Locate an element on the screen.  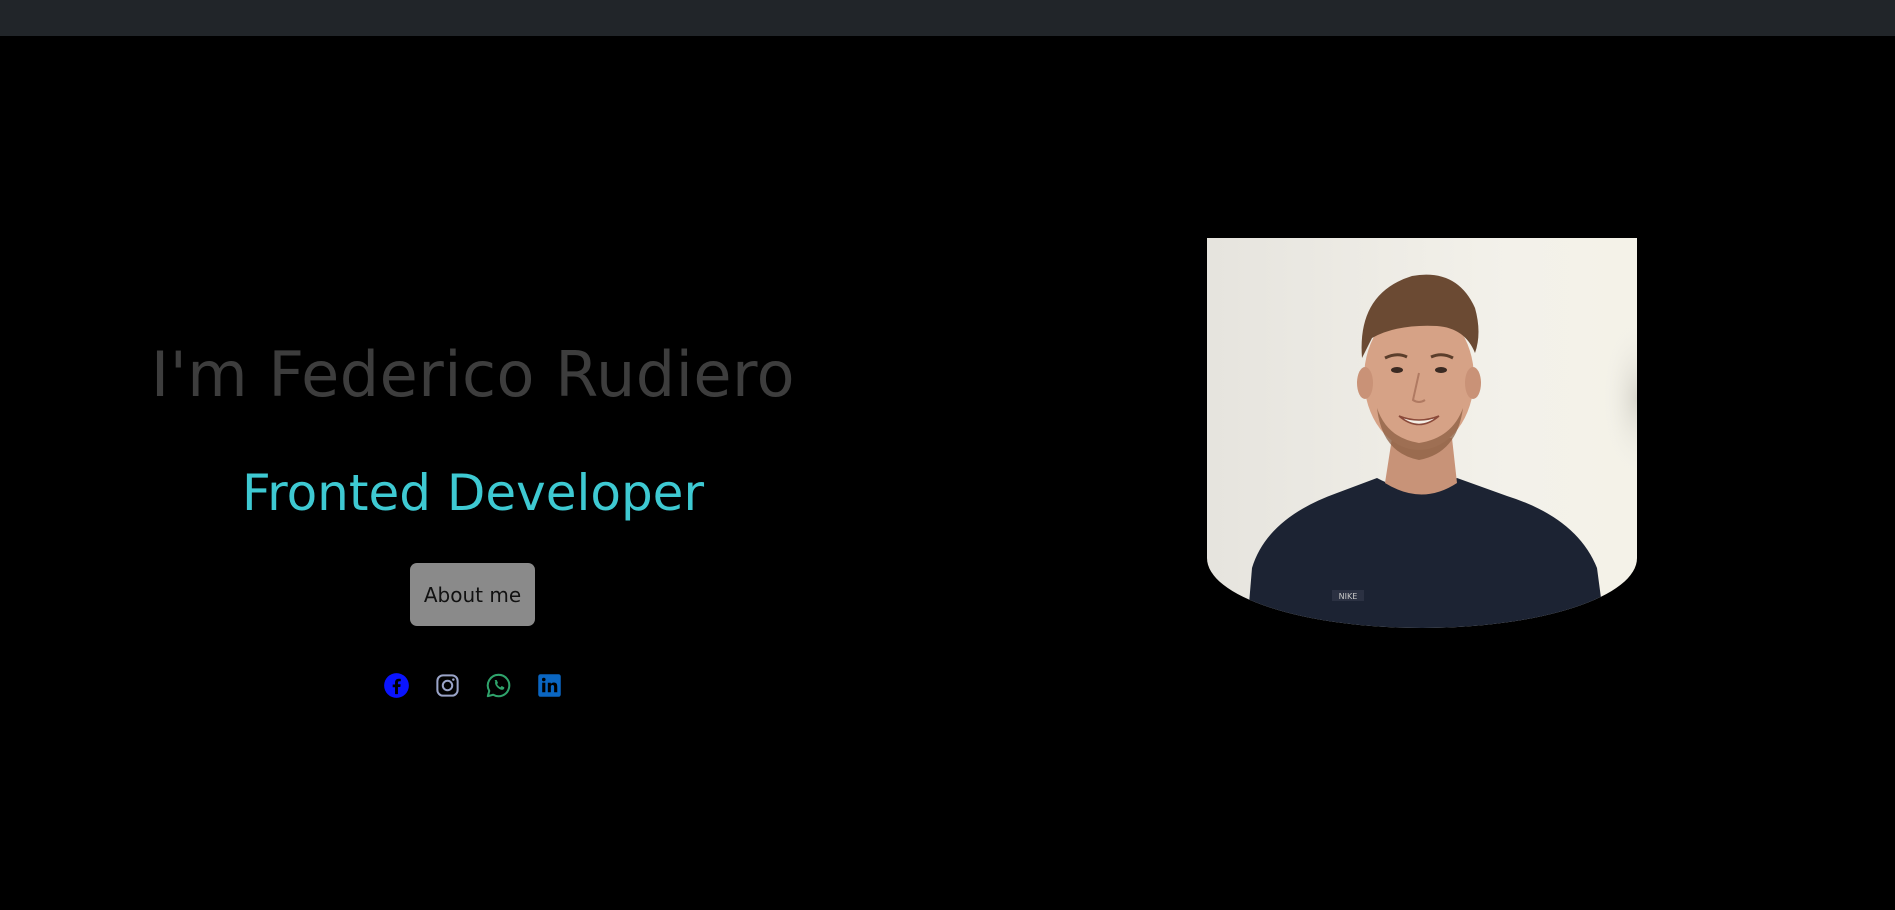
instagram-icon is located at coordinates (447, 685).